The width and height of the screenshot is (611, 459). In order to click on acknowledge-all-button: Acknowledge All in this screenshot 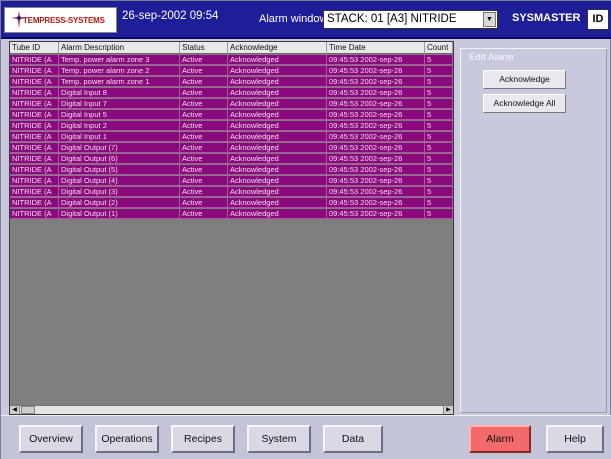, I will do `click(524, 103)`.